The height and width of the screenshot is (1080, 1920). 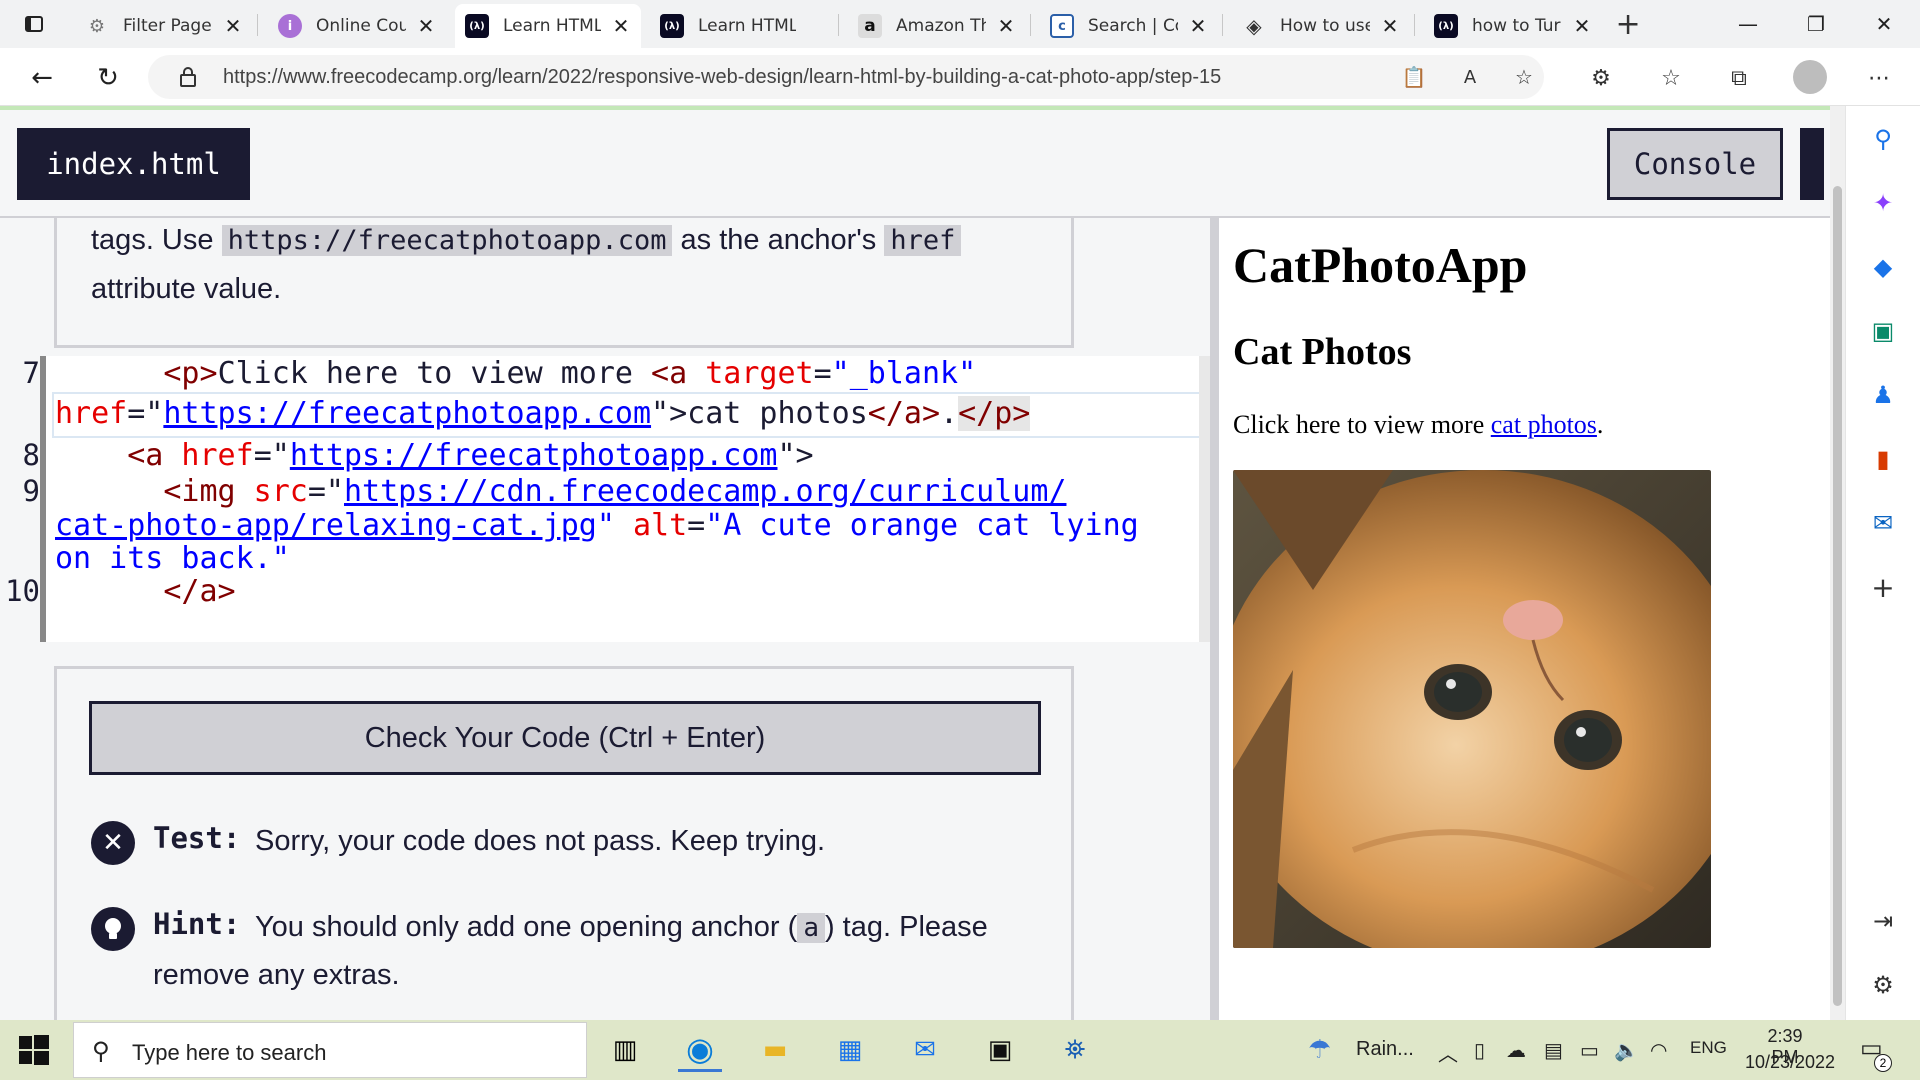 I want to click on outlook-icon: ✉, so click(x=1883, y=523).